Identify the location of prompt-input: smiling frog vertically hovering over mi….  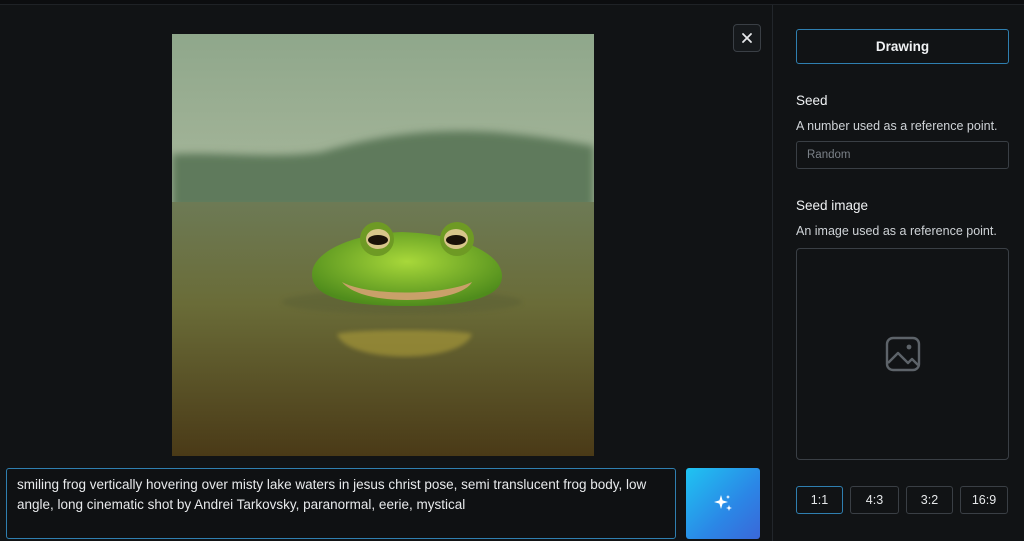
(341, 503).